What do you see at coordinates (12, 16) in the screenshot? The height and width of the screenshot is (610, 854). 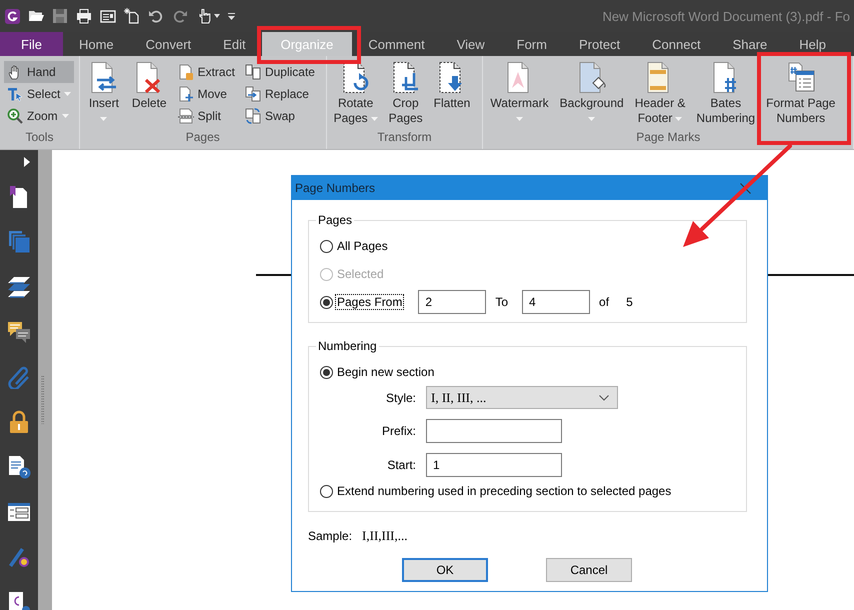 I see `app-logo-icon` at bounding box center [12, 16].